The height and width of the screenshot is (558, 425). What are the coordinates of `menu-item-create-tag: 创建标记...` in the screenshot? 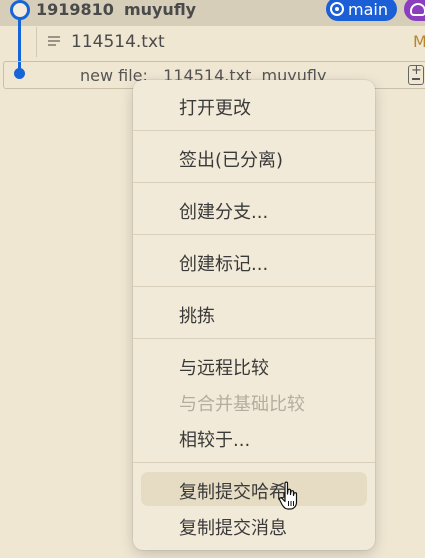 It's located at (254, 261).